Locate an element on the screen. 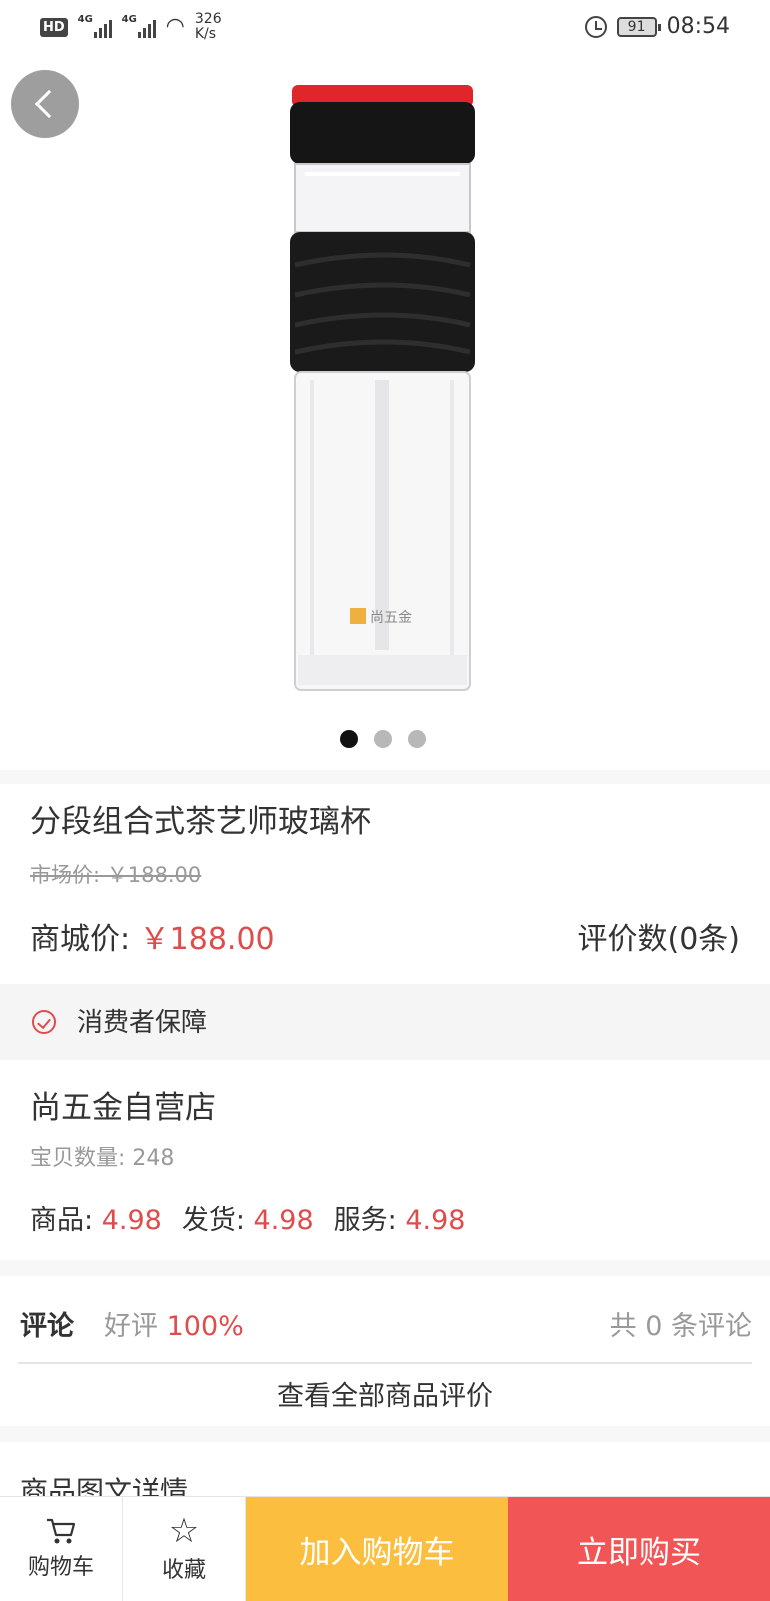  carousel-indicator is located at coordinates (383, 739).